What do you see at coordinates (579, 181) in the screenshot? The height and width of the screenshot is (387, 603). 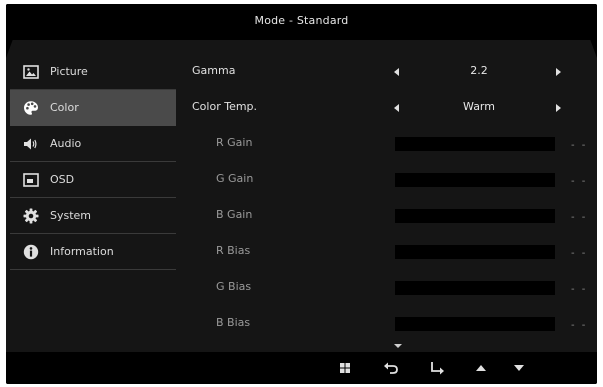 I see `g-gain-value: - -` at bounding box center [579, 181].